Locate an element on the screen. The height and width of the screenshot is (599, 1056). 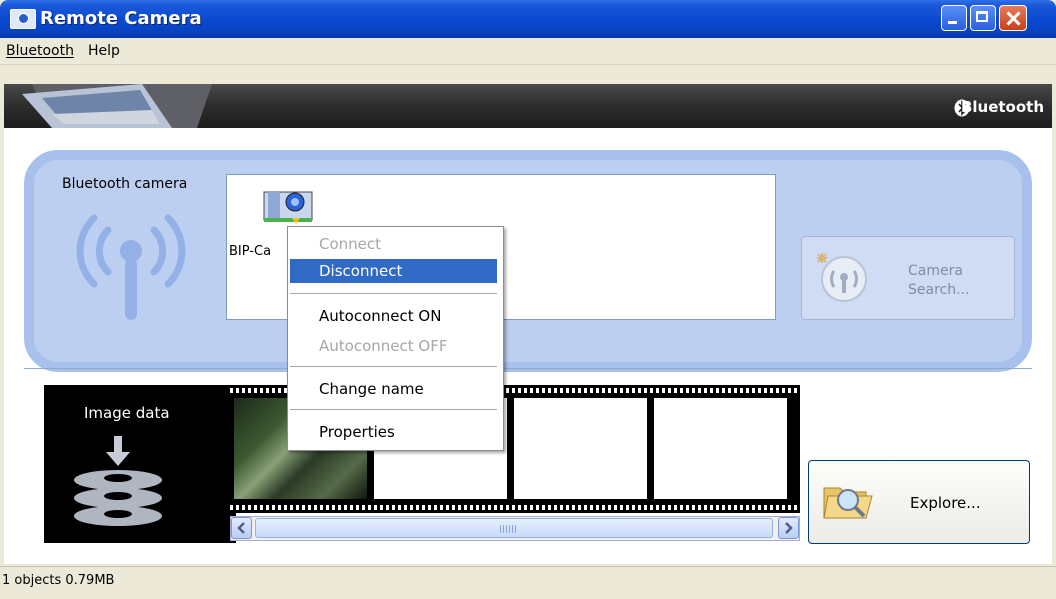
menu-bluetooth: Bluetooth is located at coordinates (40, 51).